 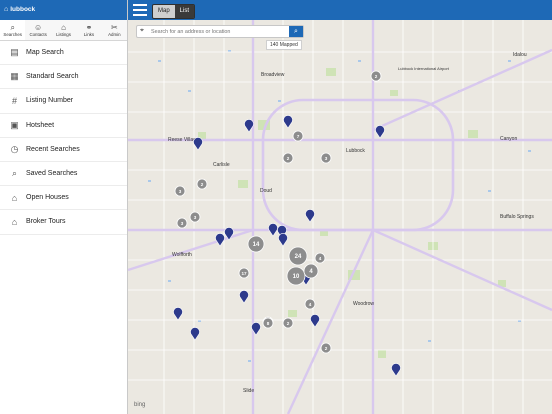 I want to click on cluster-marker: 7, so click(x=298, y=136).